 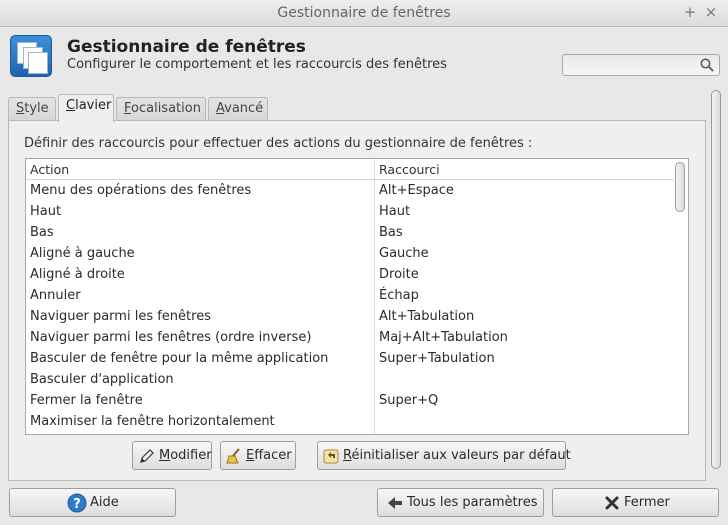 What do you see at coordinates (82, 253) in the screenshot?
I see `action-cell: Aligné à gauche` at bounding box center [82, 253].